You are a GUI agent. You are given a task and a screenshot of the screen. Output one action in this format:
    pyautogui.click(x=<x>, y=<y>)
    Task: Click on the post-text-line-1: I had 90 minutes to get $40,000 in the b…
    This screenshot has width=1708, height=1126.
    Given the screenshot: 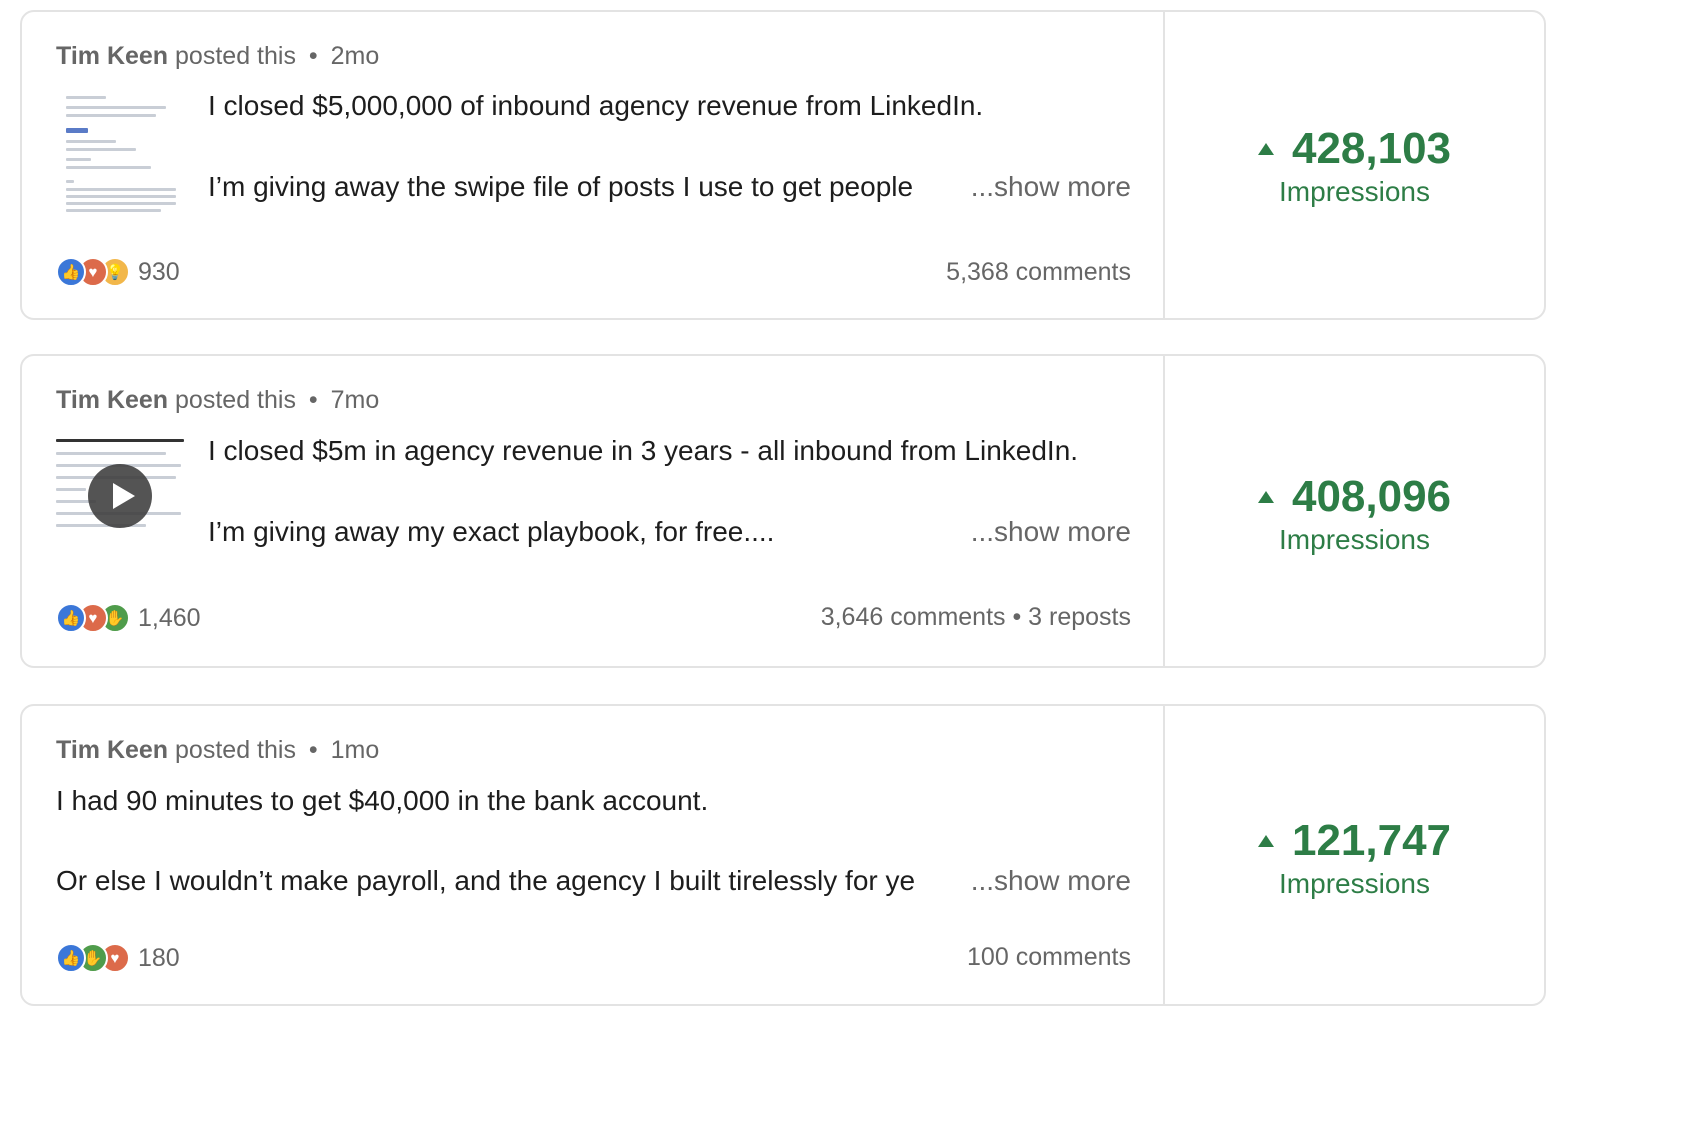 What is the action you would take?
    pyautogui.click(x=382, y=800)
    